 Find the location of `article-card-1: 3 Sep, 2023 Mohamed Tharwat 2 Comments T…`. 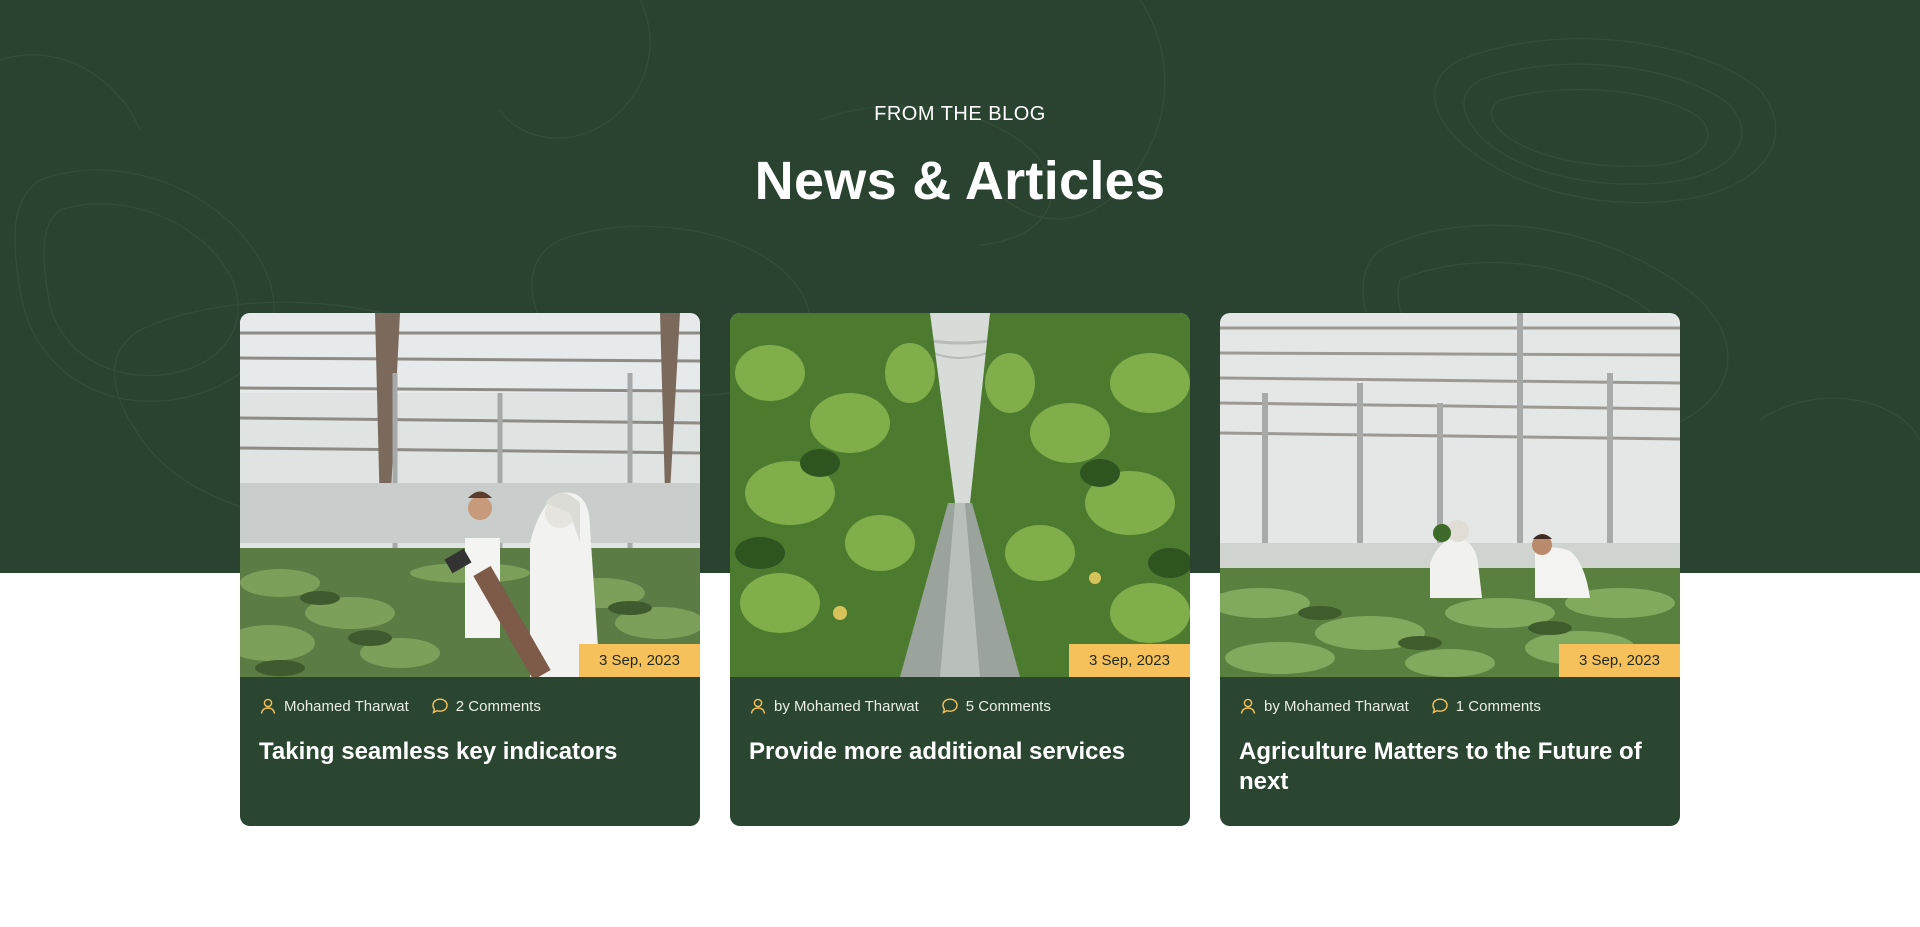

article-card-1: 3 Sep, 2023 Mohamed Tharwat 2 Comments T… is located at coordinates (470, 569).